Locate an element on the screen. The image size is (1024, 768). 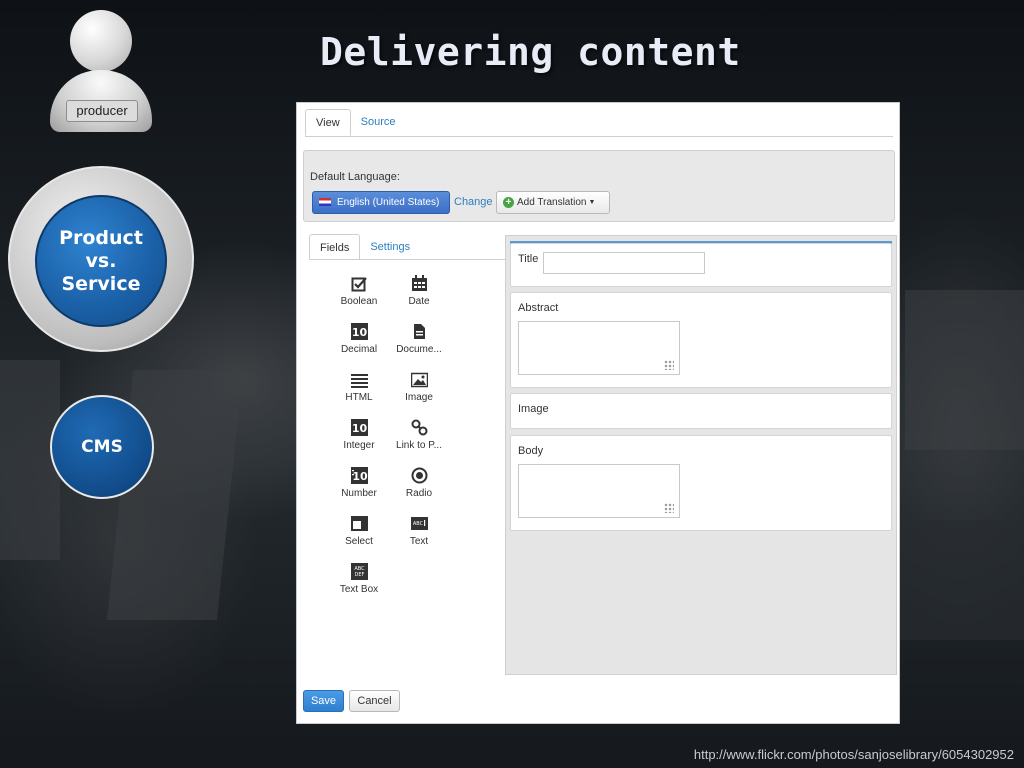
product-service-circle: Product vs. Service is located at coordinates (101, 261).